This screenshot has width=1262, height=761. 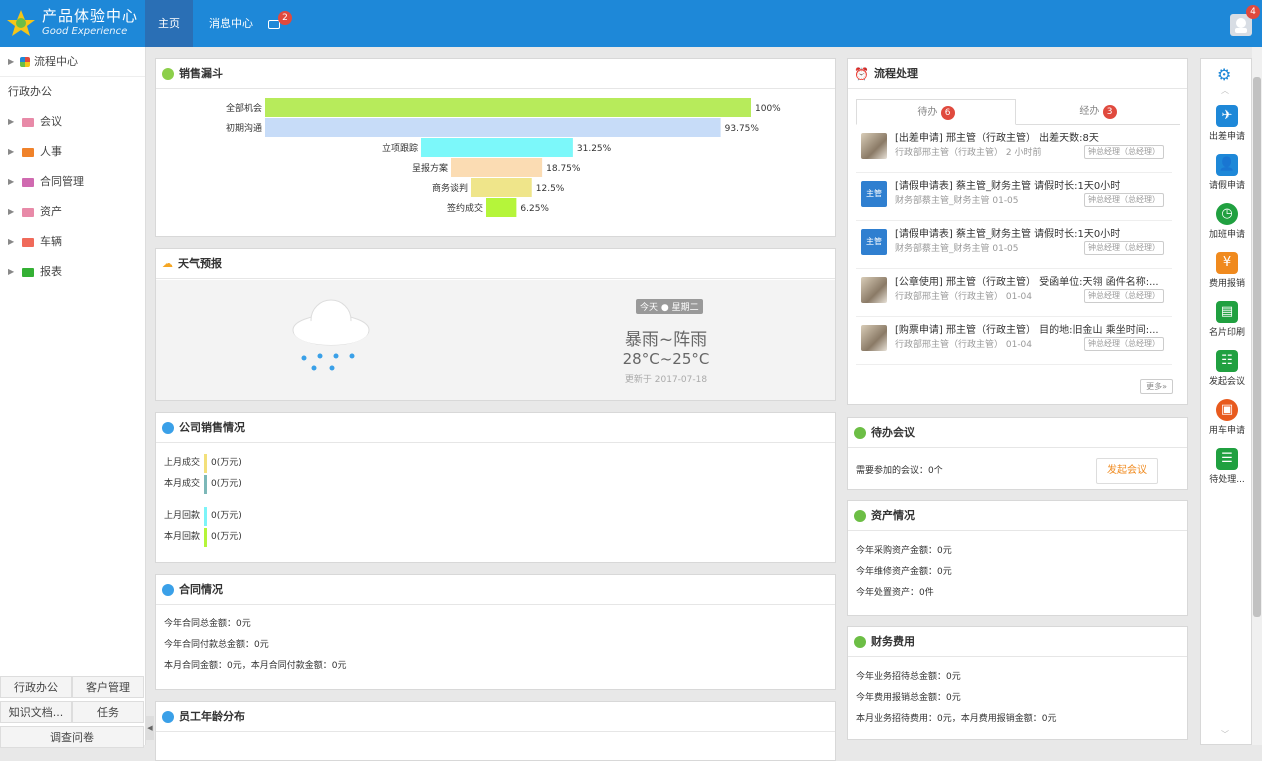 I want to click on quick-tool-bus: ▣ 用车申请, so click(x=1227, y=417).